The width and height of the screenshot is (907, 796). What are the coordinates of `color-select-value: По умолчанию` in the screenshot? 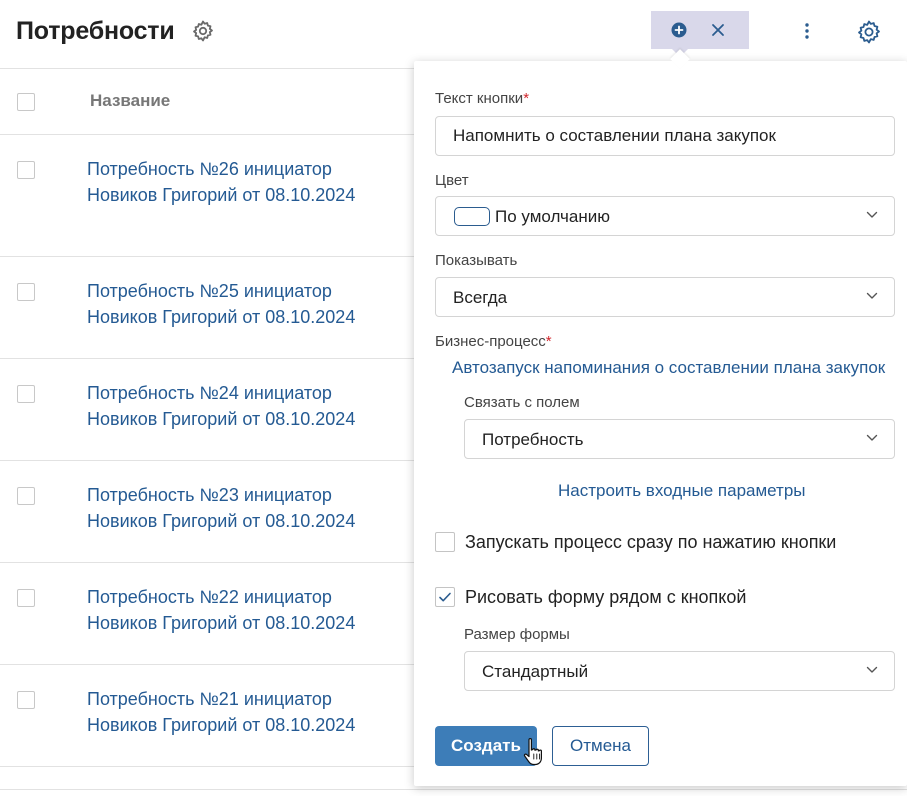 It's located at (552, 216).